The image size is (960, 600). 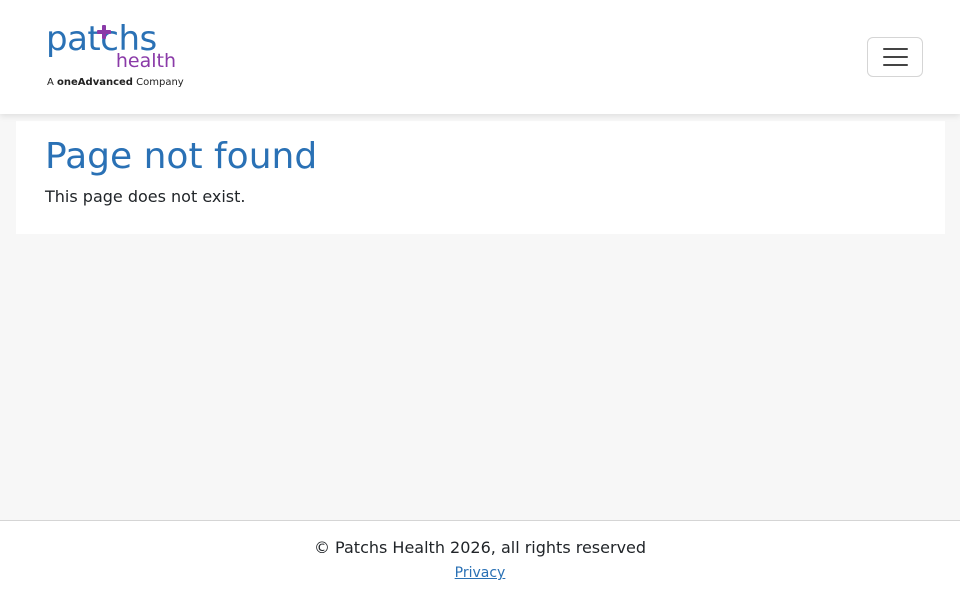 I want to click on logo-tagline-brand: oneAdvanced, so click(x=95, y=82).